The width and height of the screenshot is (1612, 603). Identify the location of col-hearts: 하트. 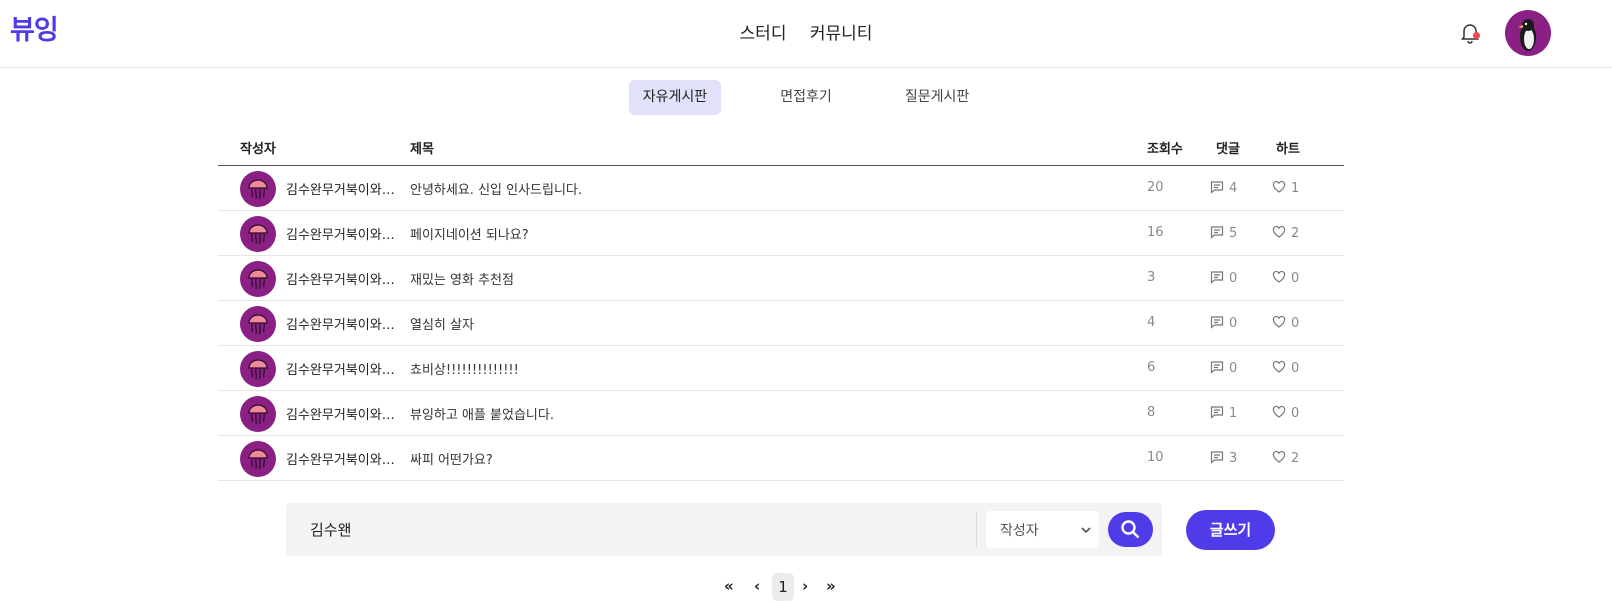
(1288, 149).